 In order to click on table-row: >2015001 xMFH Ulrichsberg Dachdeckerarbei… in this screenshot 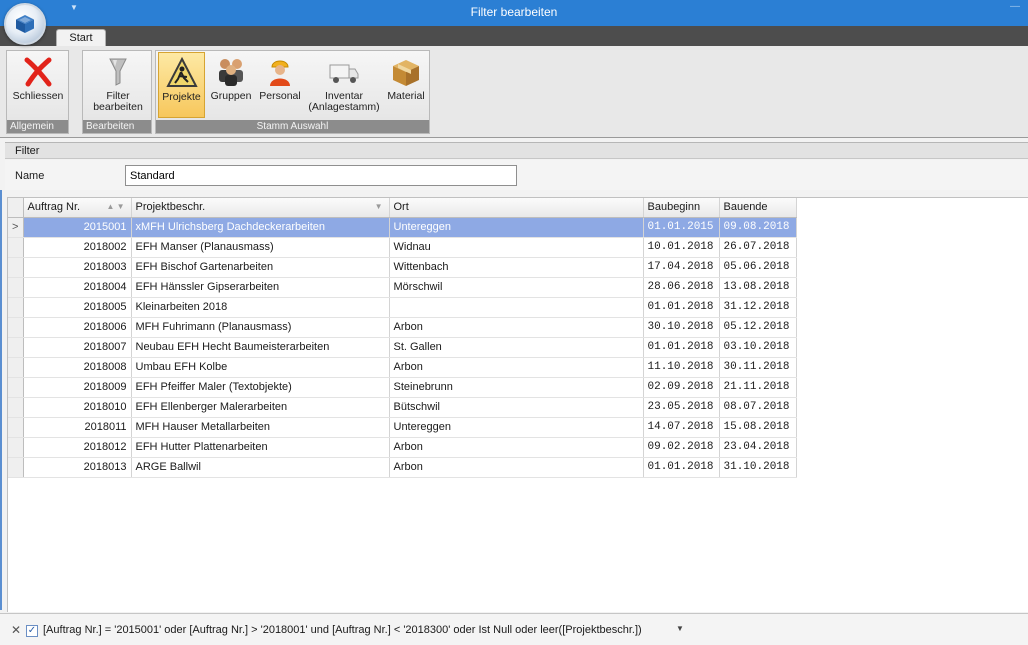, I will do `click(402, 227)`.